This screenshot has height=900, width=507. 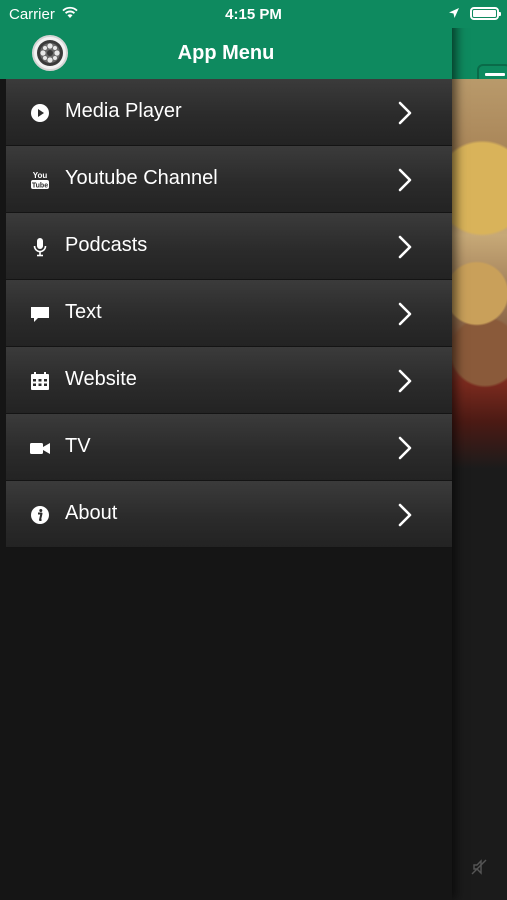 I want to click on video-camera-icon, so click(x=40, y=448).